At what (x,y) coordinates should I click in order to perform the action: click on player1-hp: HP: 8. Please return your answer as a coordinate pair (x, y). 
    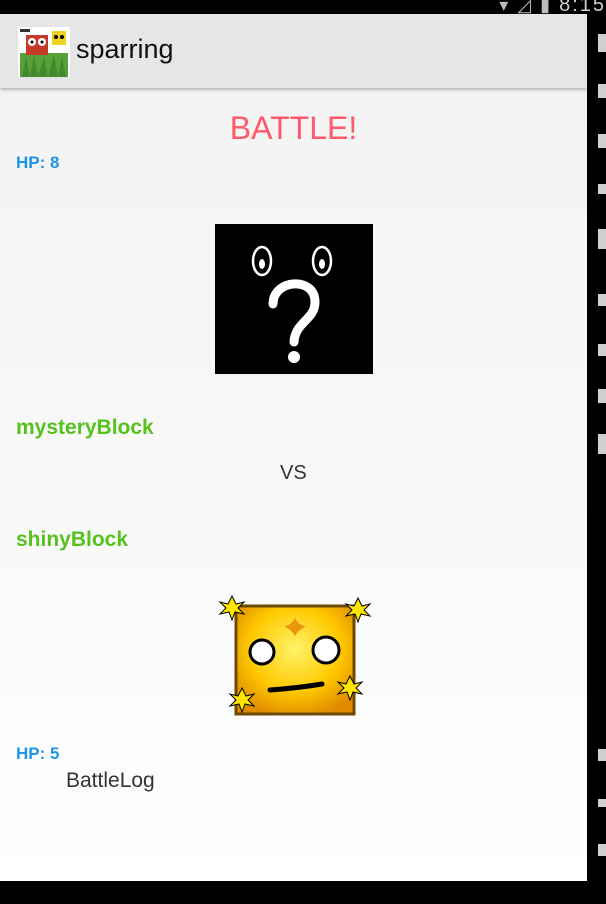
    Looking at the image, I should click on (38, 162).